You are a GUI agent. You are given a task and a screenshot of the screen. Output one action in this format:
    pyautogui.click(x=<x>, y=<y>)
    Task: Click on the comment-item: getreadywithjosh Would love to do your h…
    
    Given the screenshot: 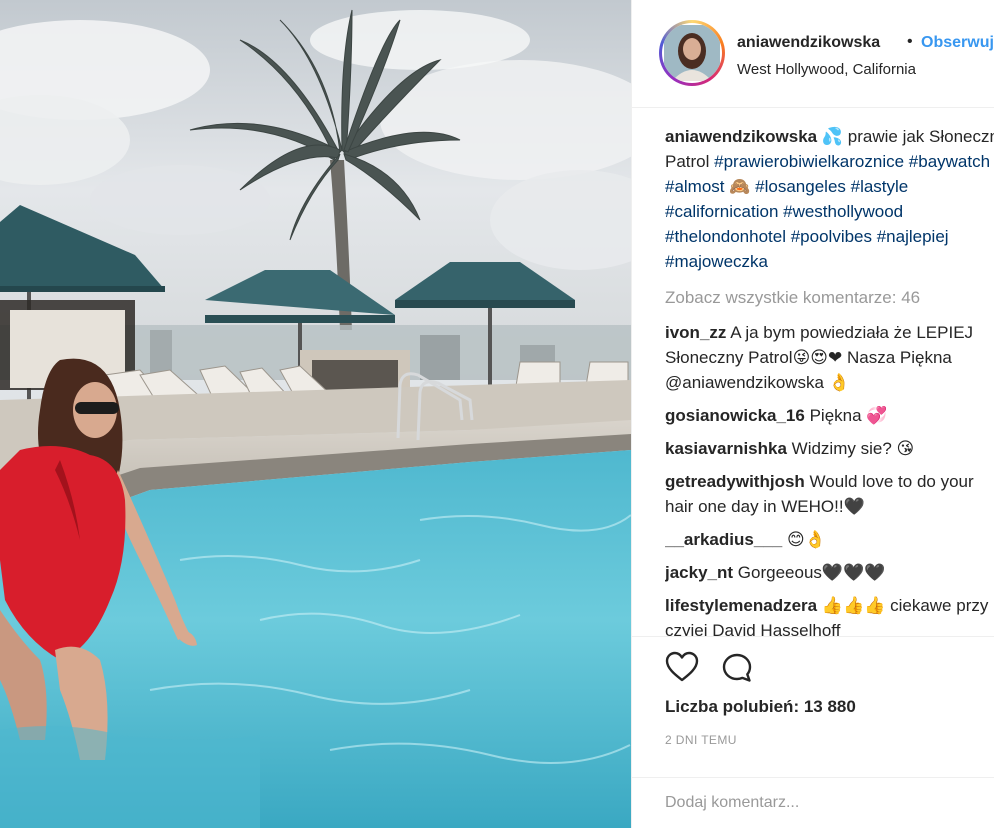 What is the action you would take?
    pyautogui.click(x=829, y=494)
    